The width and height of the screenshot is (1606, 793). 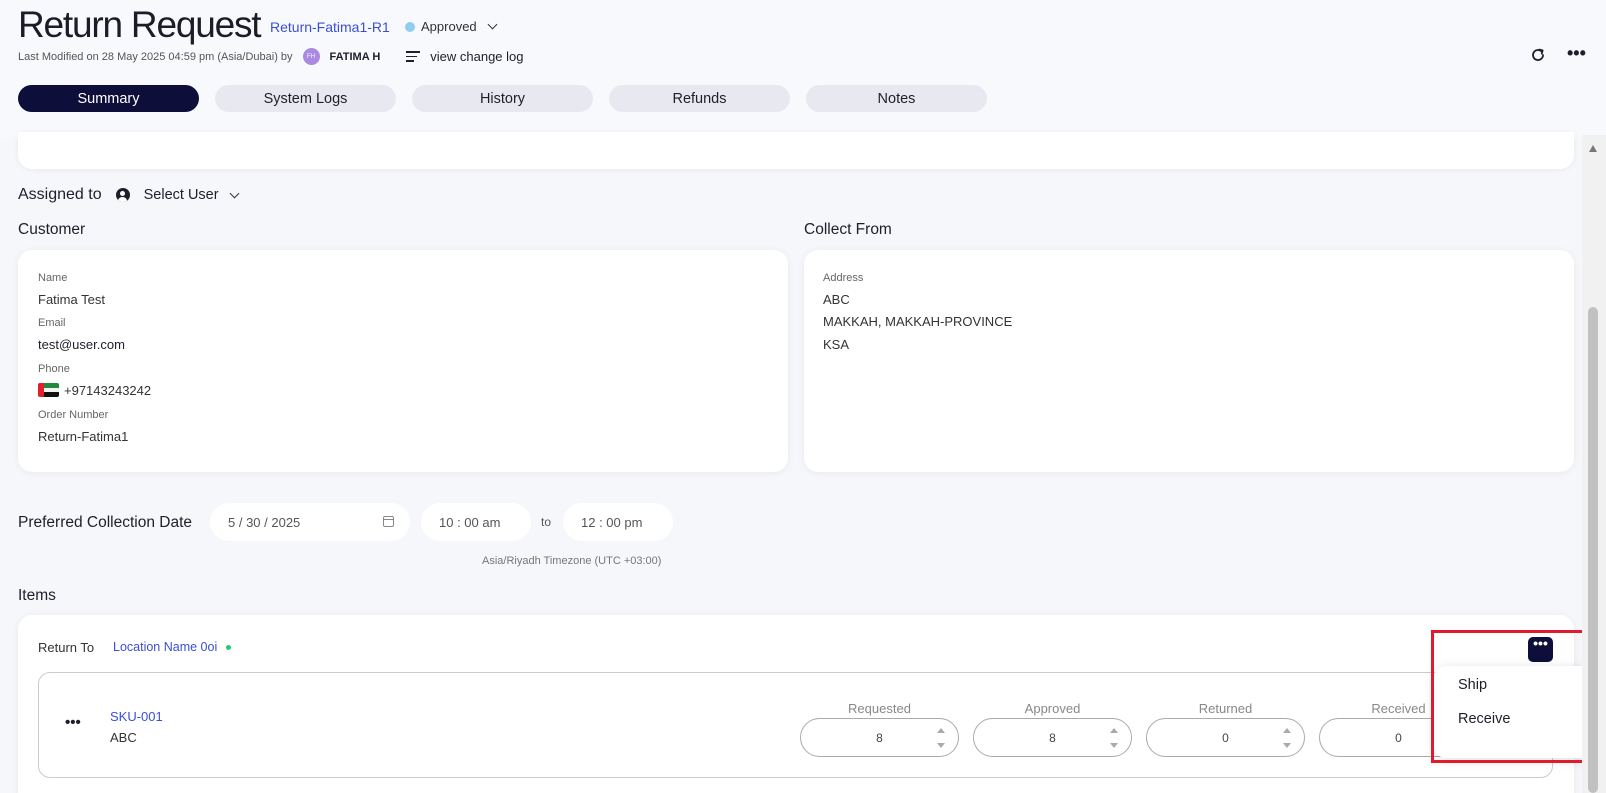 What do you see at coordinates (83, 436) in the screenshot?
I see `order-number: Return-Fatima1` at bounding box center [83, 436].